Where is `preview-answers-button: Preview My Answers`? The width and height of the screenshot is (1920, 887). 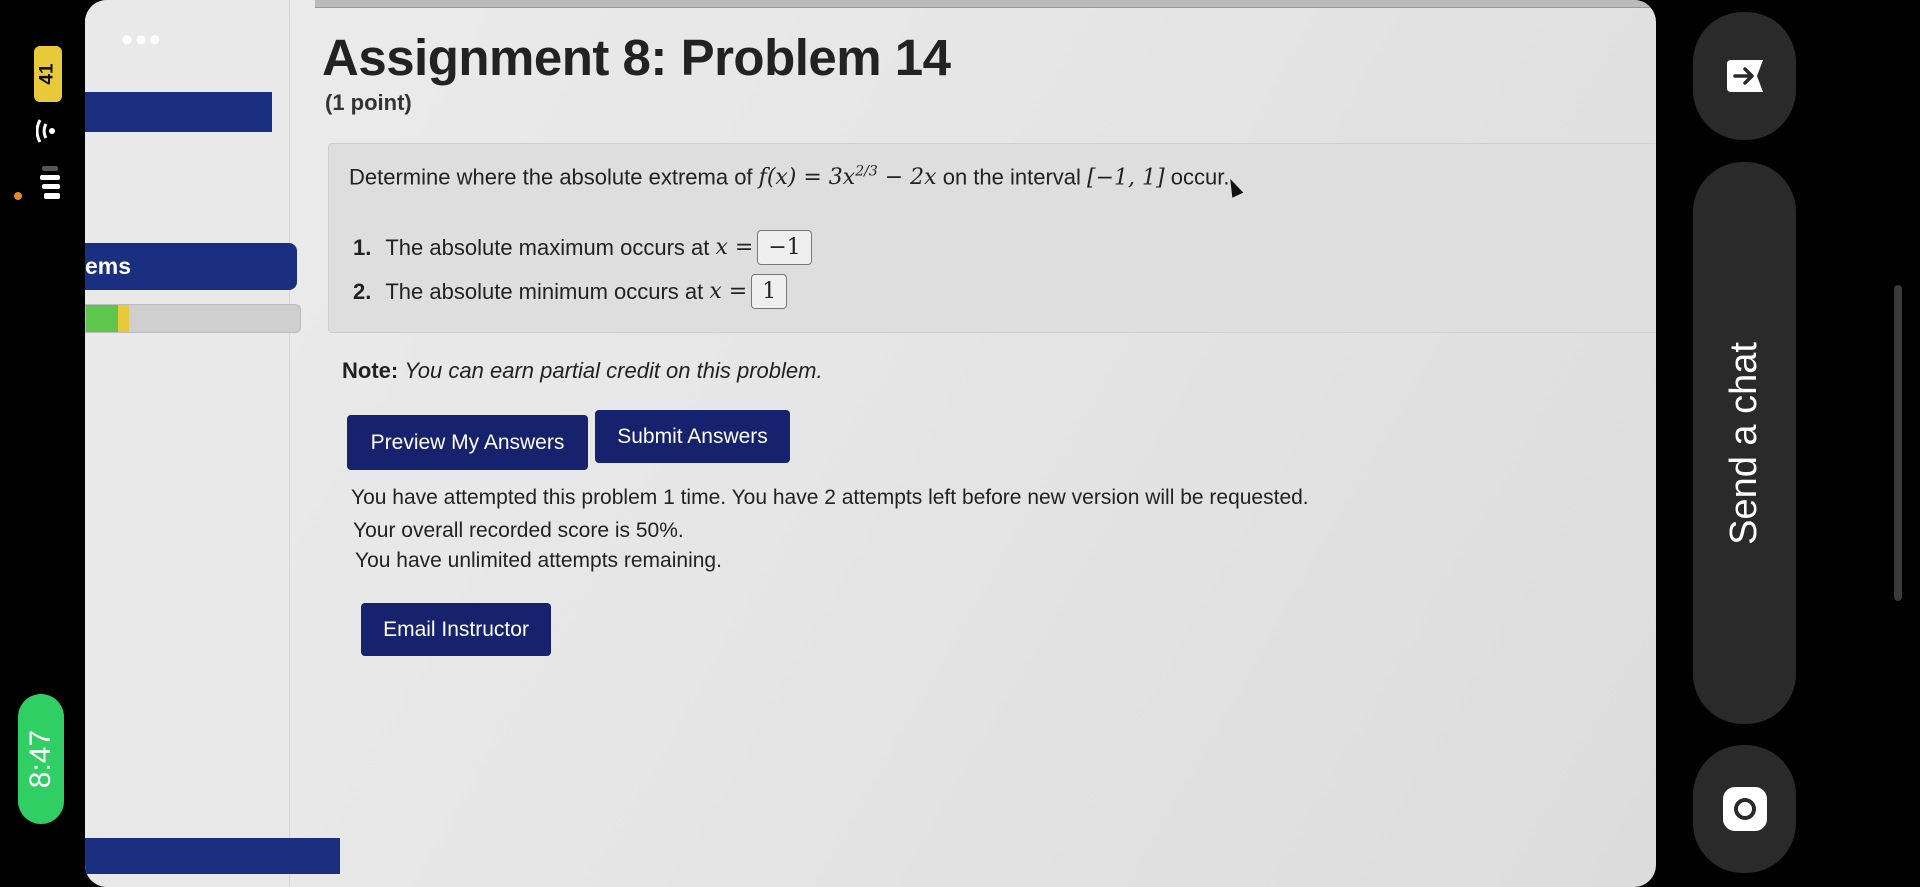
preview-answers-button: Preview My Answers is located at coordinates (467, 442).